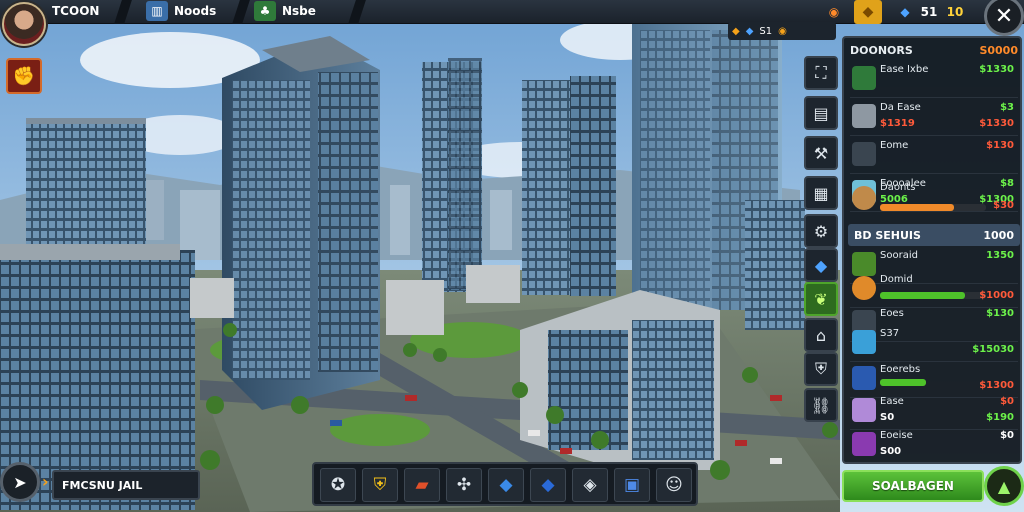 This screenshot has height=512, width=1024. Describe the element at coordinates (899, 255) in the screenshot. I see `item-name: Sooraid` at that location.